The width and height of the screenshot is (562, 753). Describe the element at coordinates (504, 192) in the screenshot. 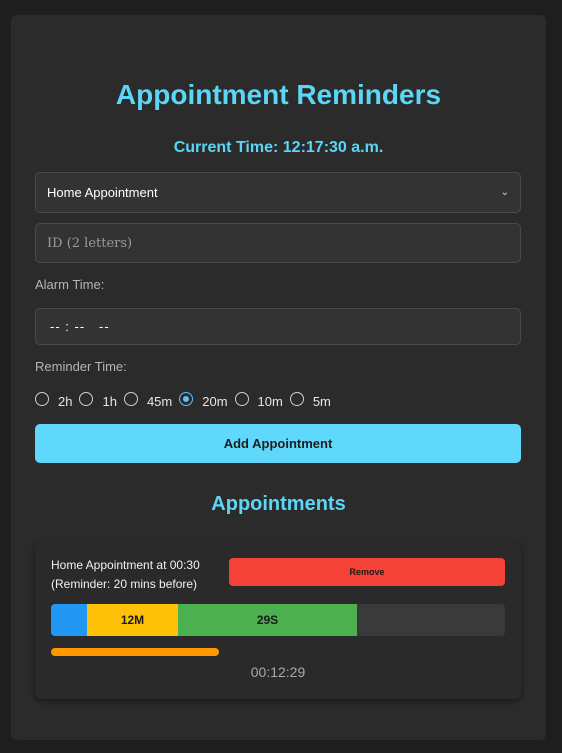

I see `chevron-down-icon: ⌄` at that location.